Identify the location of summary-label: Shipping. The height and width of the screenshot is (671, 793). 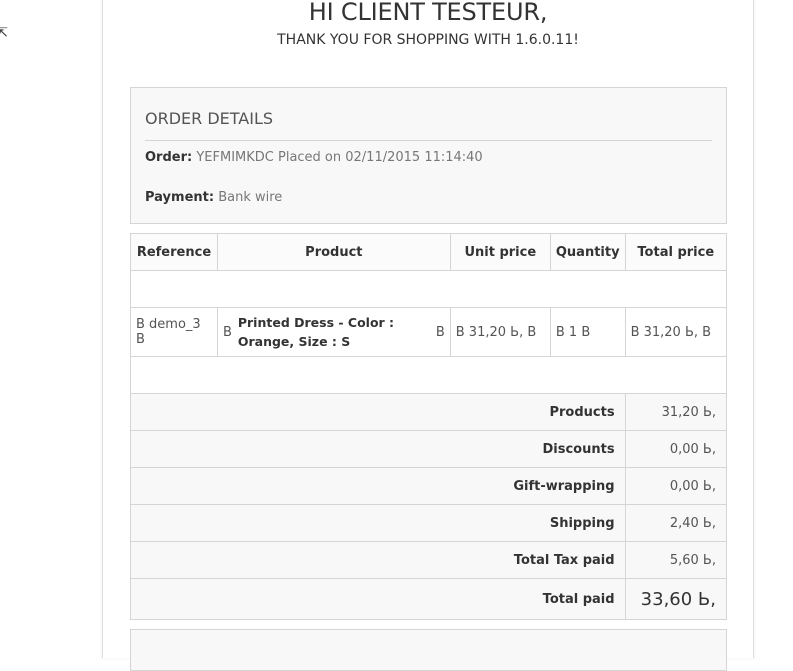
(378, 523).